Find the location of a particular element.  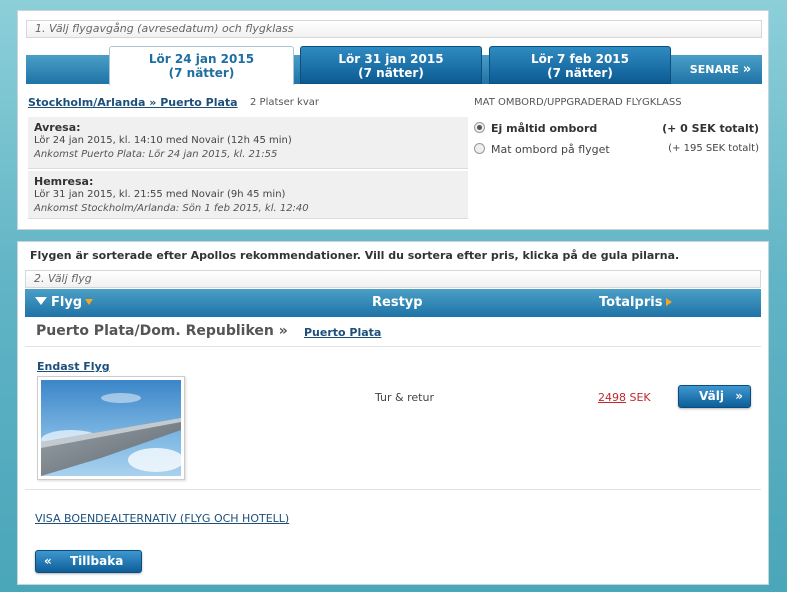

return-title: Hemresa: is located at coordinates (64, 181).